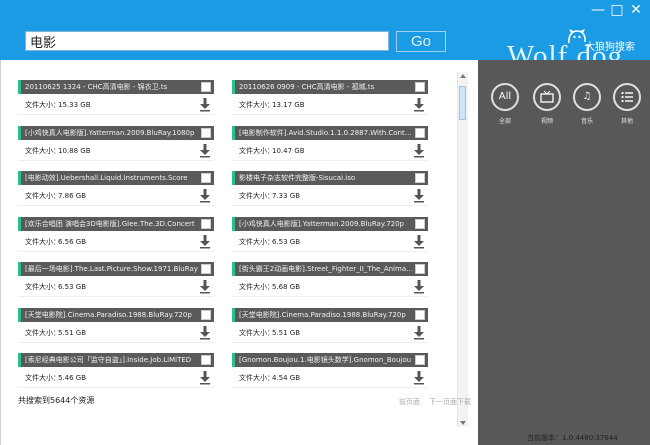 This screenshot has height=445, width=650. What do you see at coordinates (409, 402) in the screenshot?
I see `prev-page-link: 前页面` at bounding box center [409, 402].